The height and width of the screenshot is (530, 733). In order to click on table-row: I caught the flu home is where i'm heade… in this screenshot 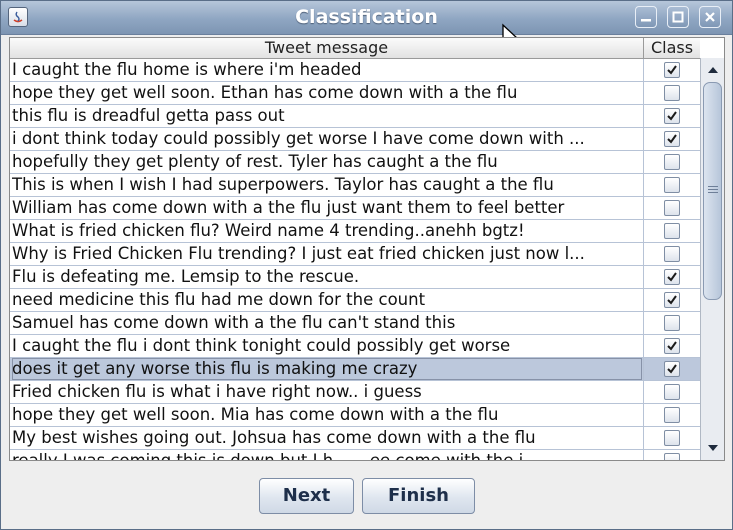, I will do `click(355, 70)`.